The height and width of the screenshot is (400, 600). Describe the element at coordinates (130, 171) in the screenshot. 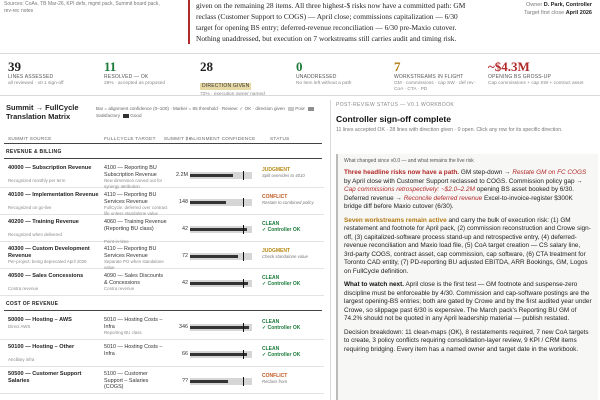

I see `target-account: 4100 — Reporting BU Subscription Revenue` at that location.